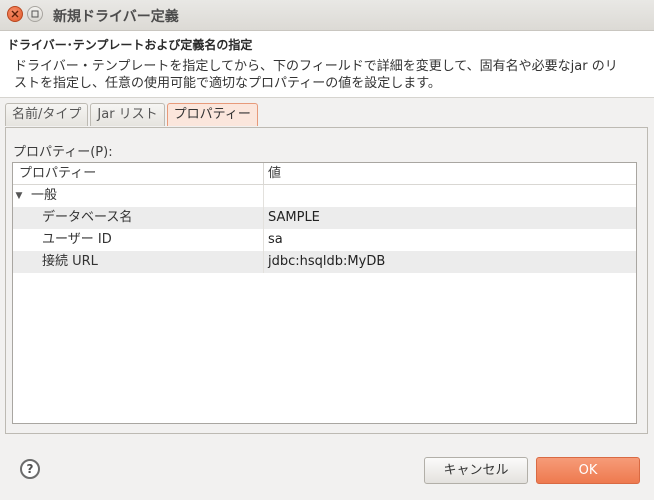  I want to click on table-row-group-general: ▼ 一般, so click(324, 196).